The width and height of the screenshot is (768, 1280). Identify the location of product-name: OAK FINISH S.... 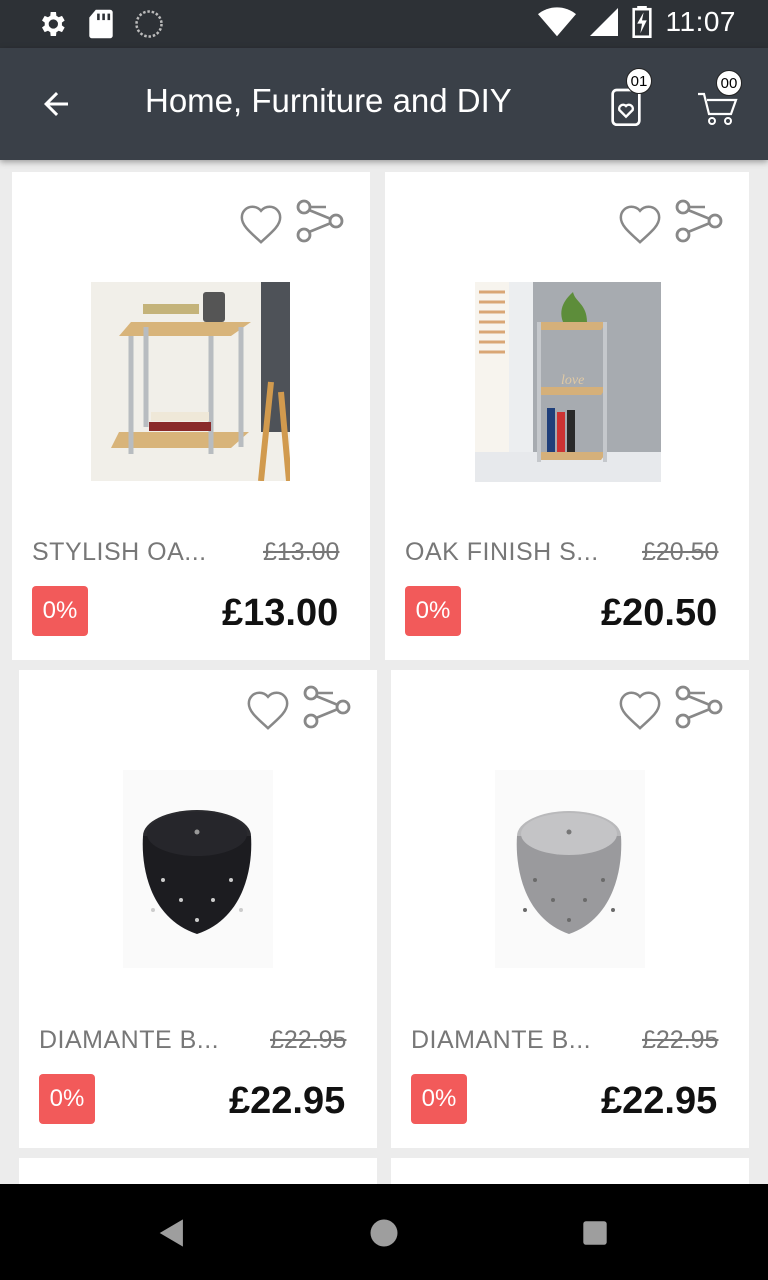
(502, 552).